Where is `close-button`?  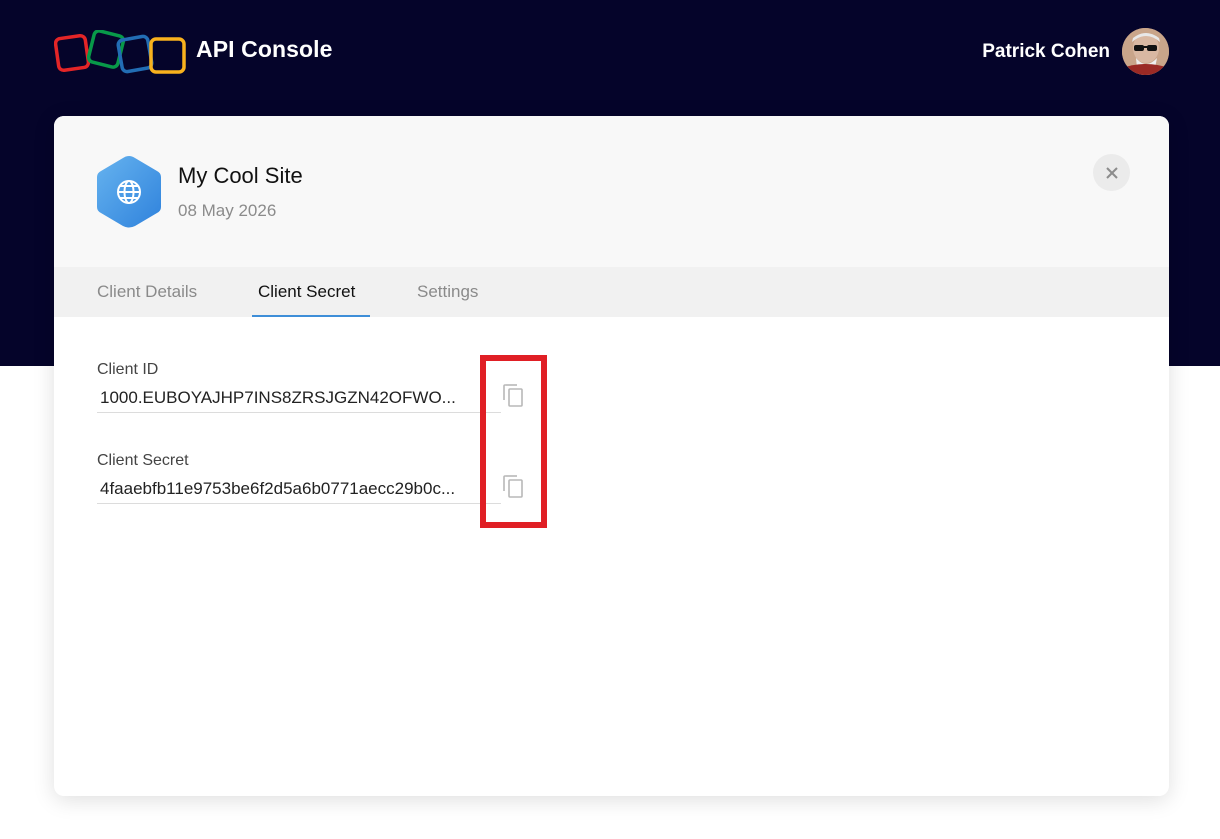
close-button is located at coordinates (1111, 172).